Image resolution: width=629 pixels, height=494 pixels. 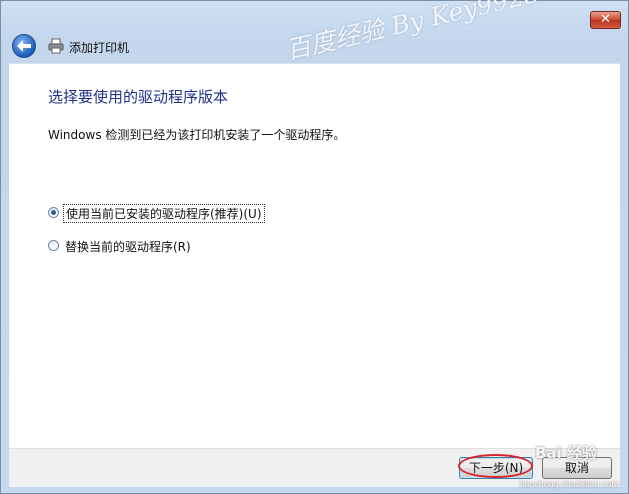 I want to click on close-icon: ✕, so click(x=605, y=19).